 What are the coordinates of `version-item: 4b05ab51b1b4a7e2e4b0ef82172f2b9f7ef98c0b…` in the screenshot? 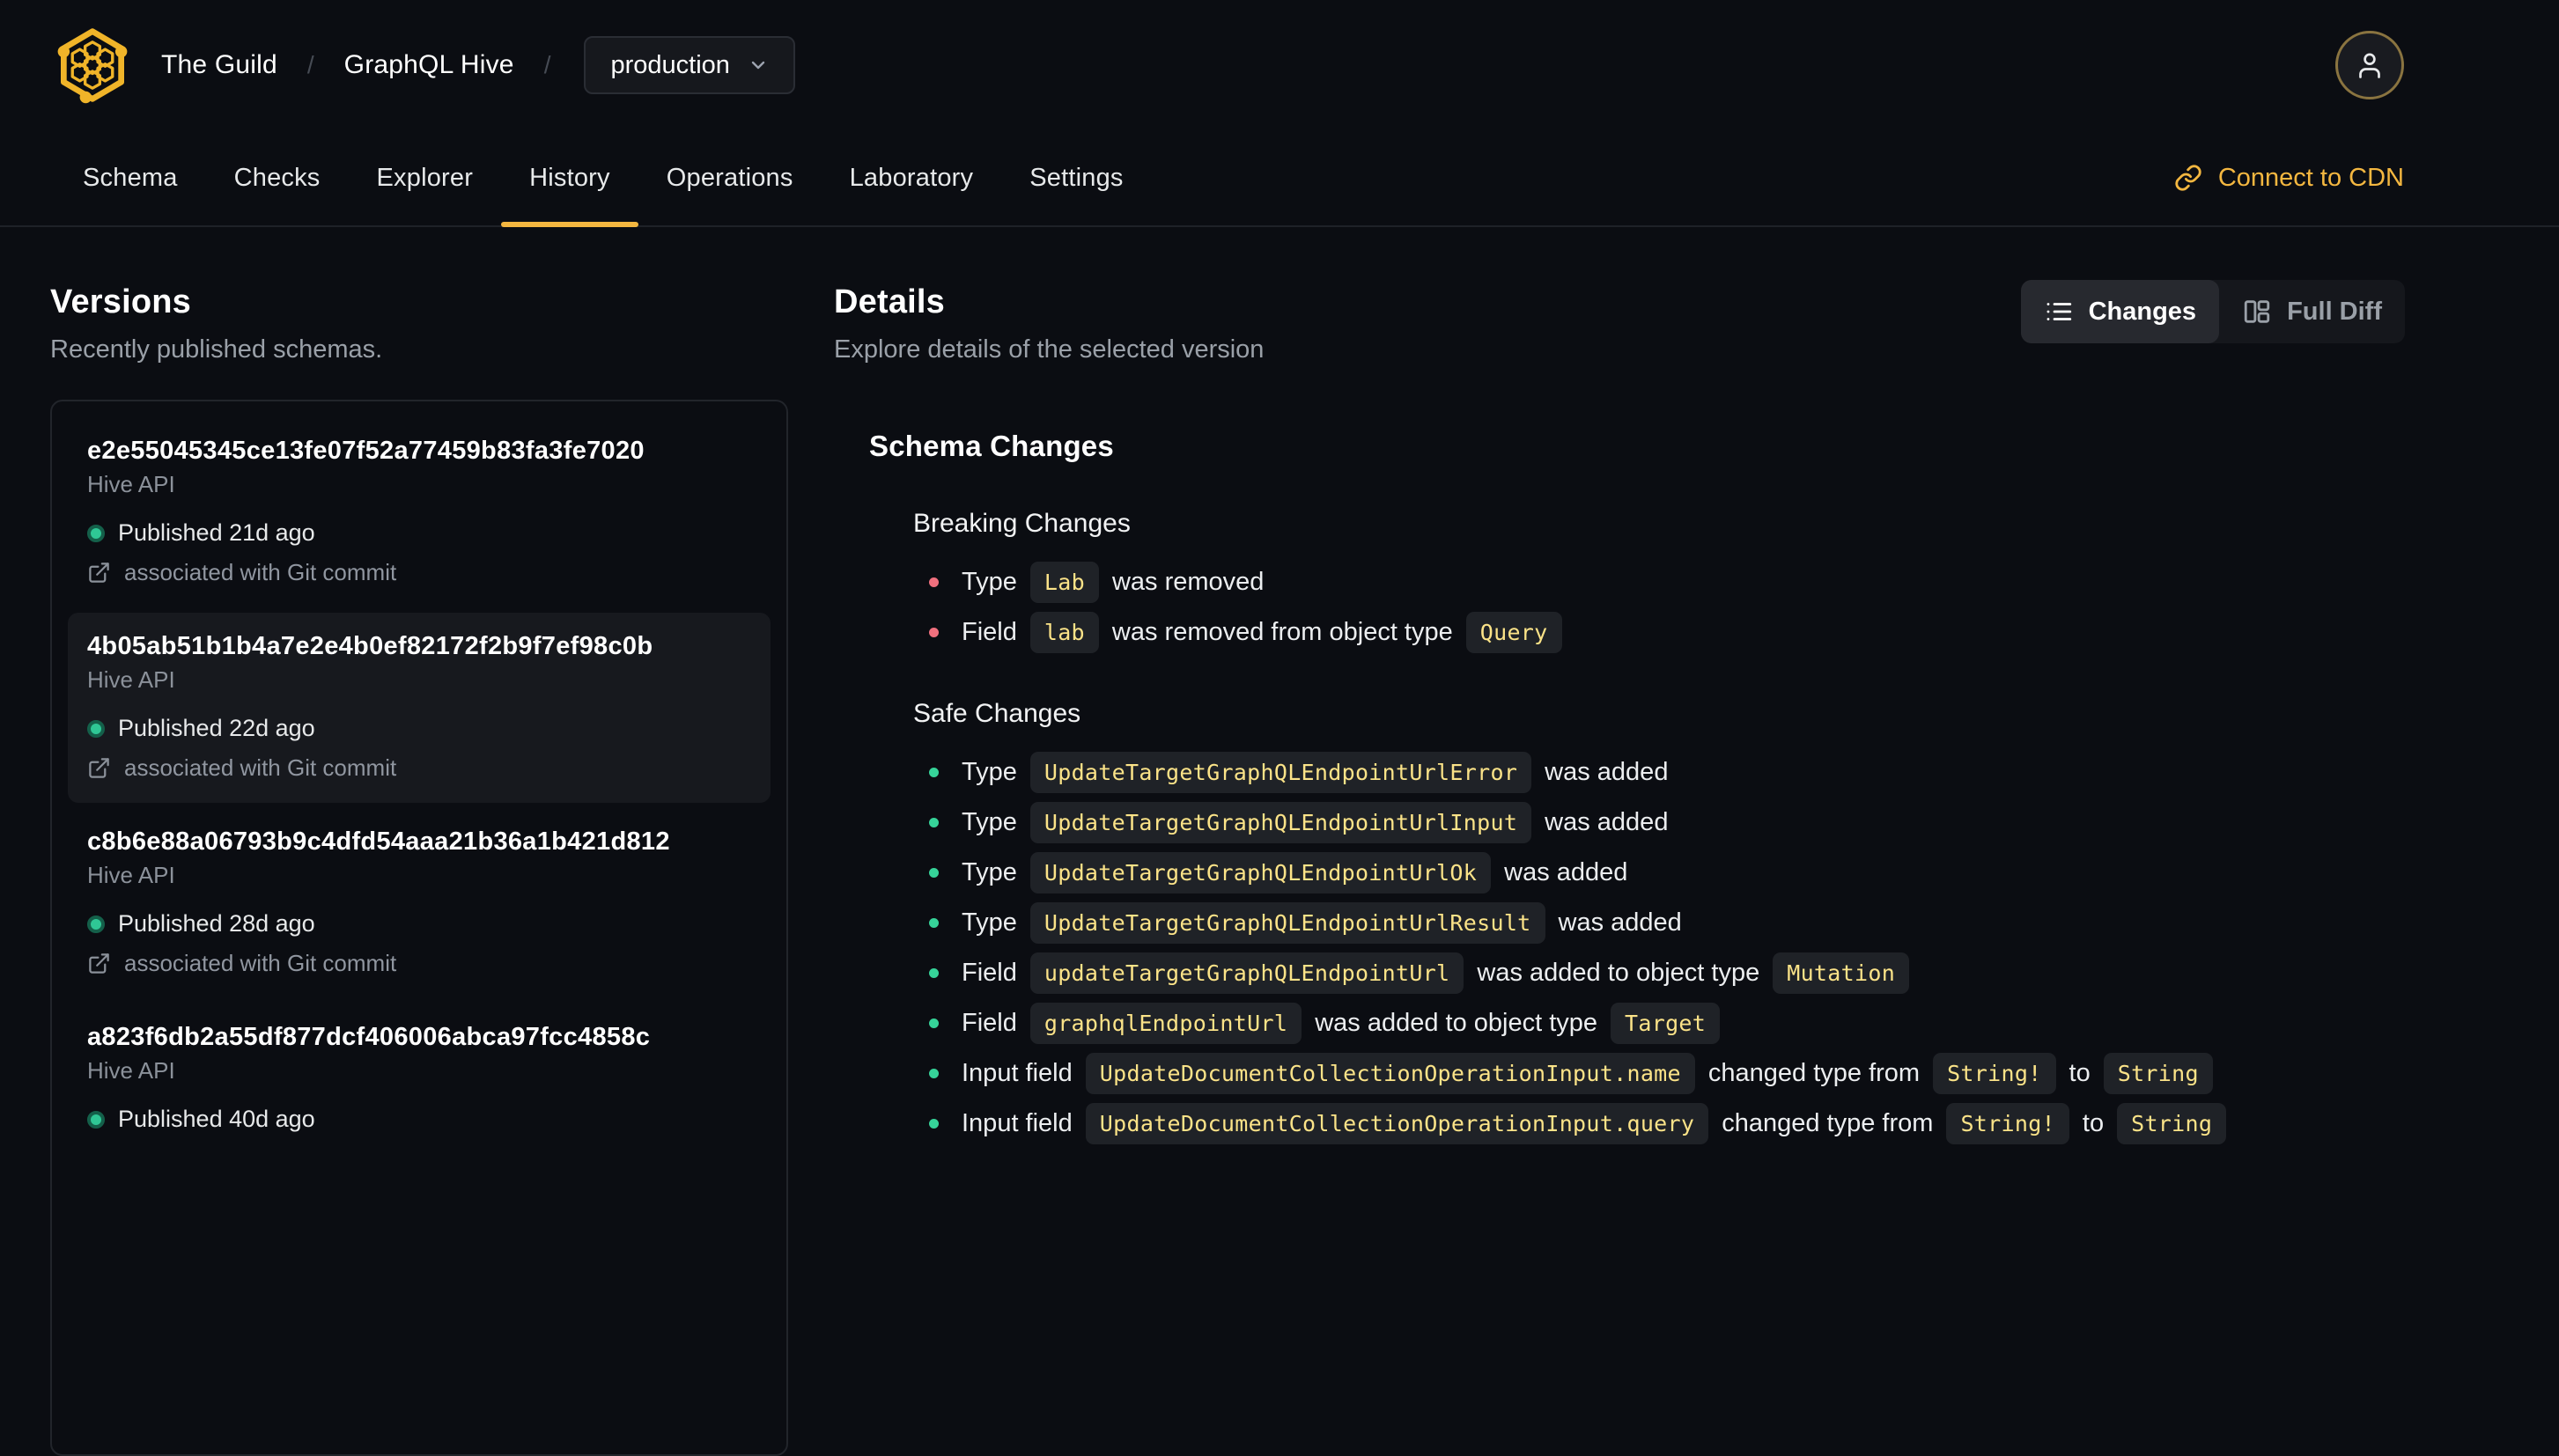 It's located at (419, 708).